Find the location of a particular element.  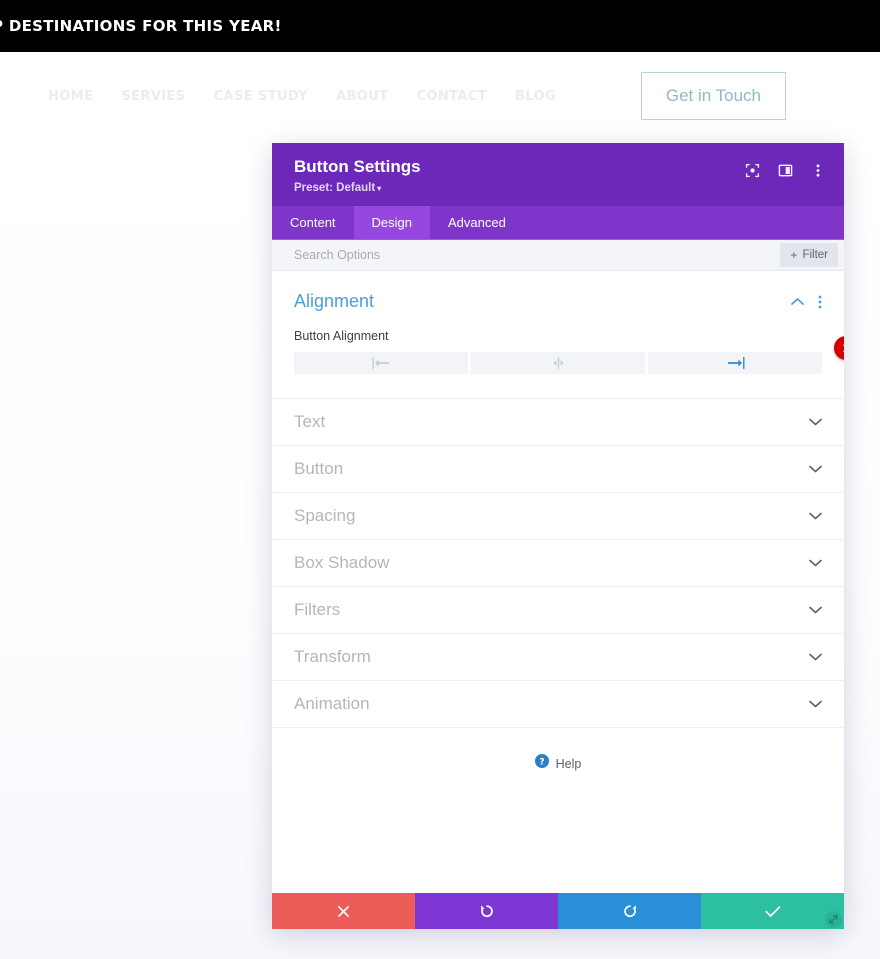

chevron-down-icon: ▾ is located at coordinates (379, 189).